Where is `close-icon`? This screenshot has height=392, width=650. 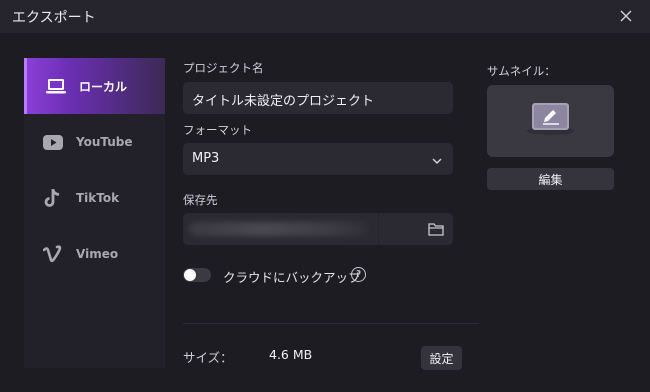
close-icon is located at coordinates (626, 16).